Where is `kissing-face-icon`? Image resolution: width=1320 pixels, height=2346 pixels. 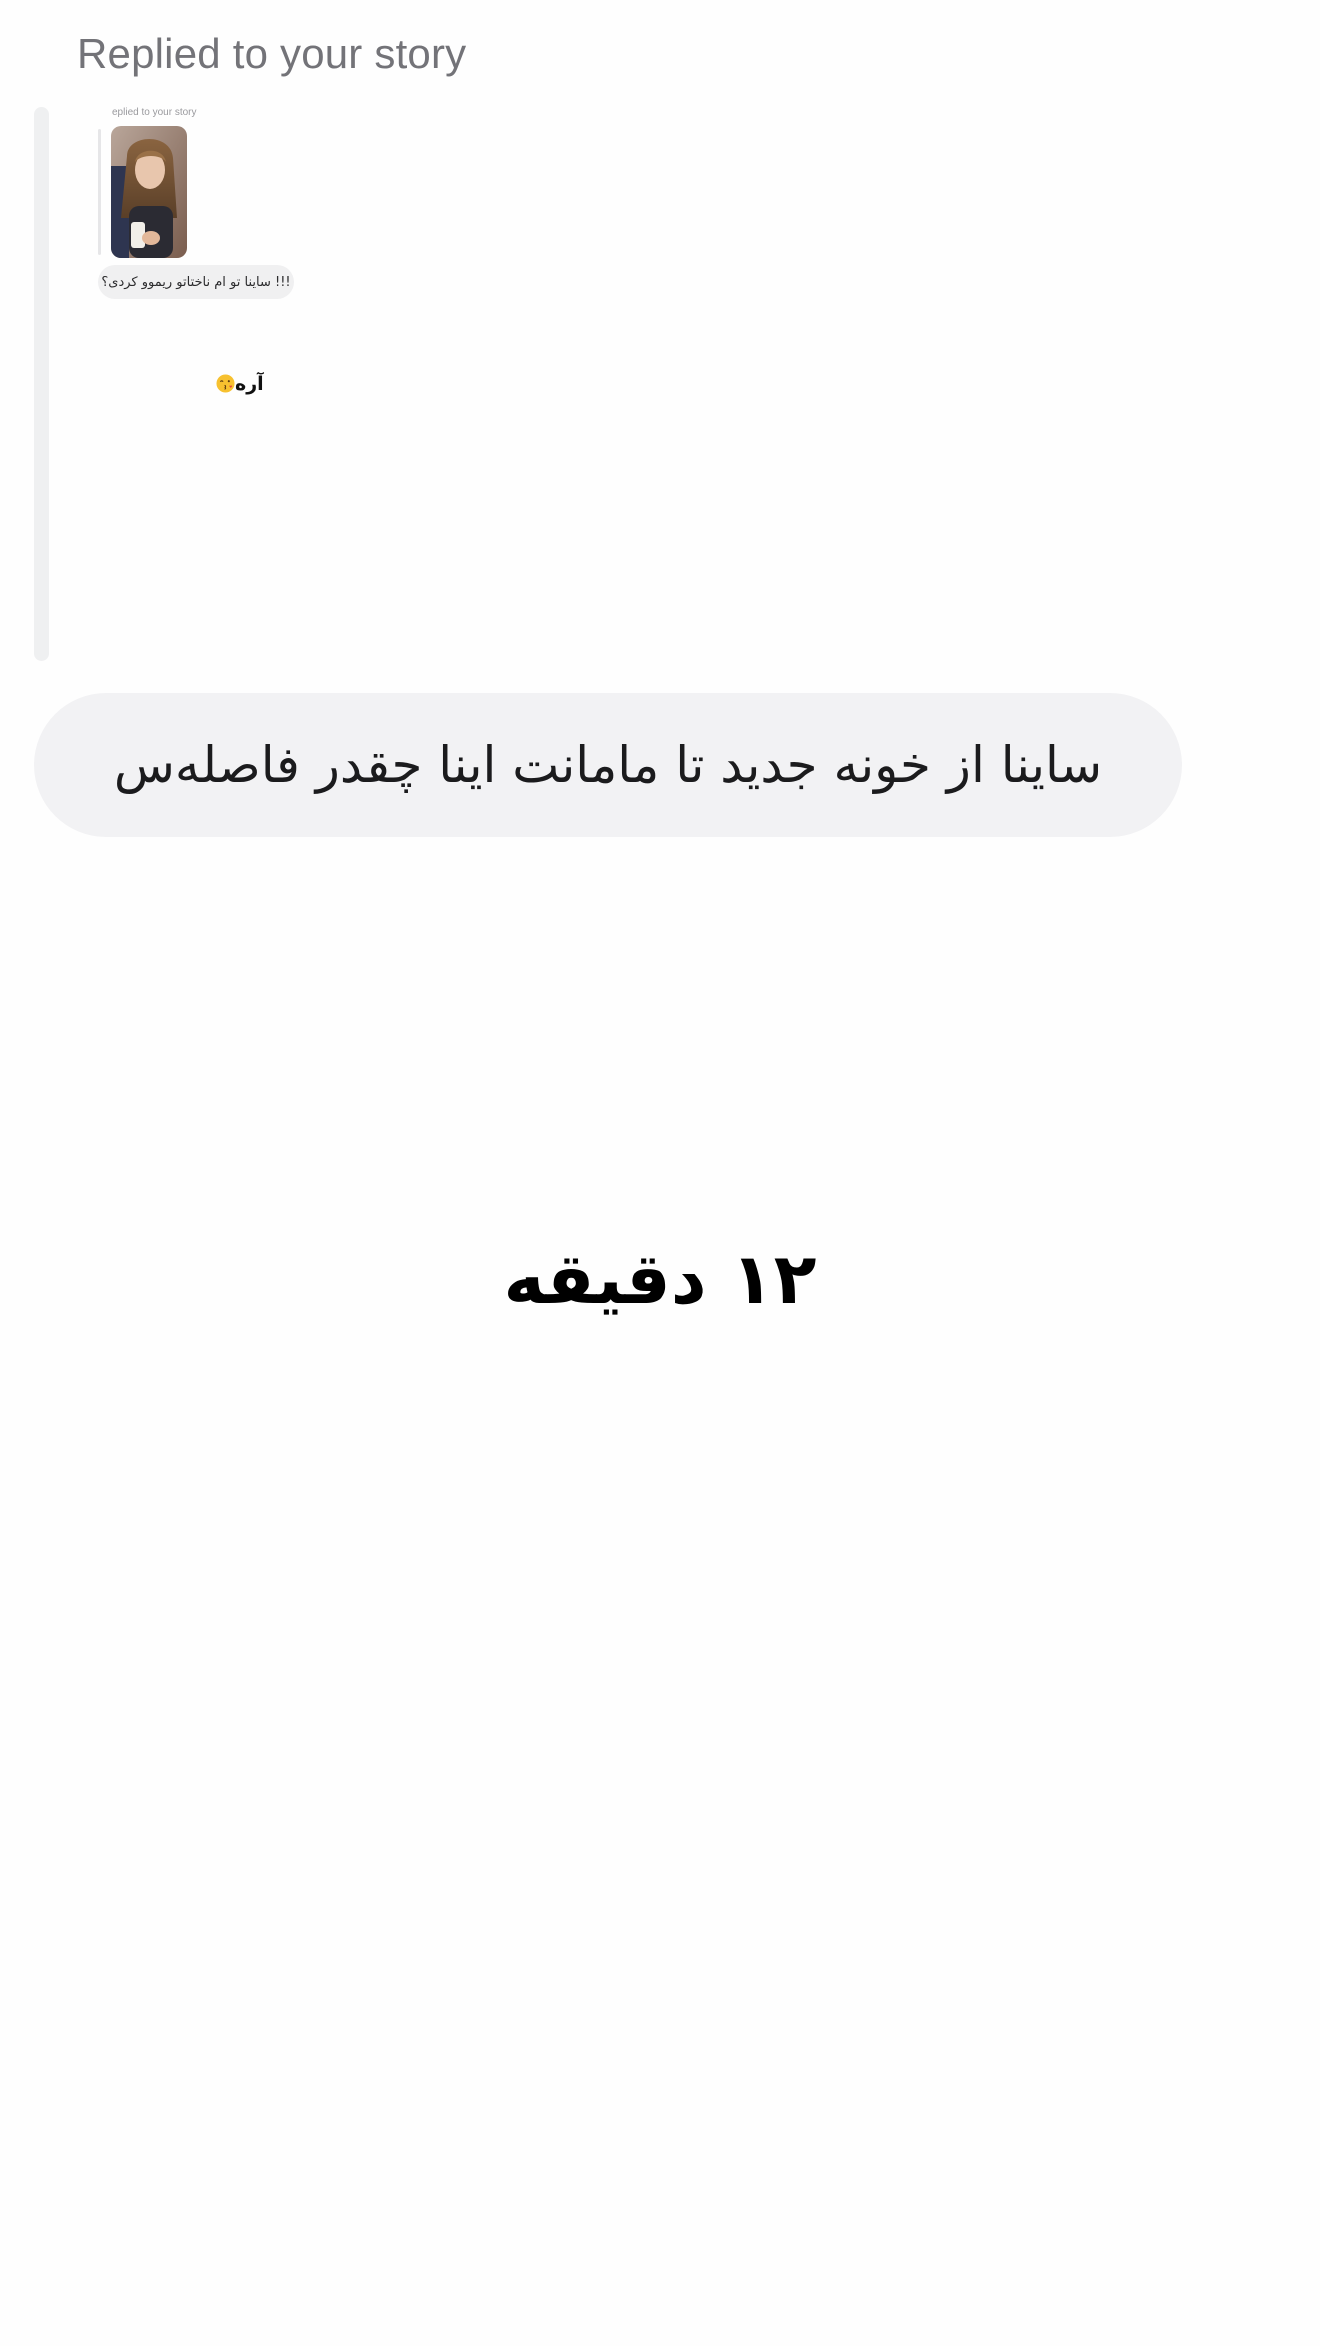 kissing-face-icon is located at coordinates (225, 383).